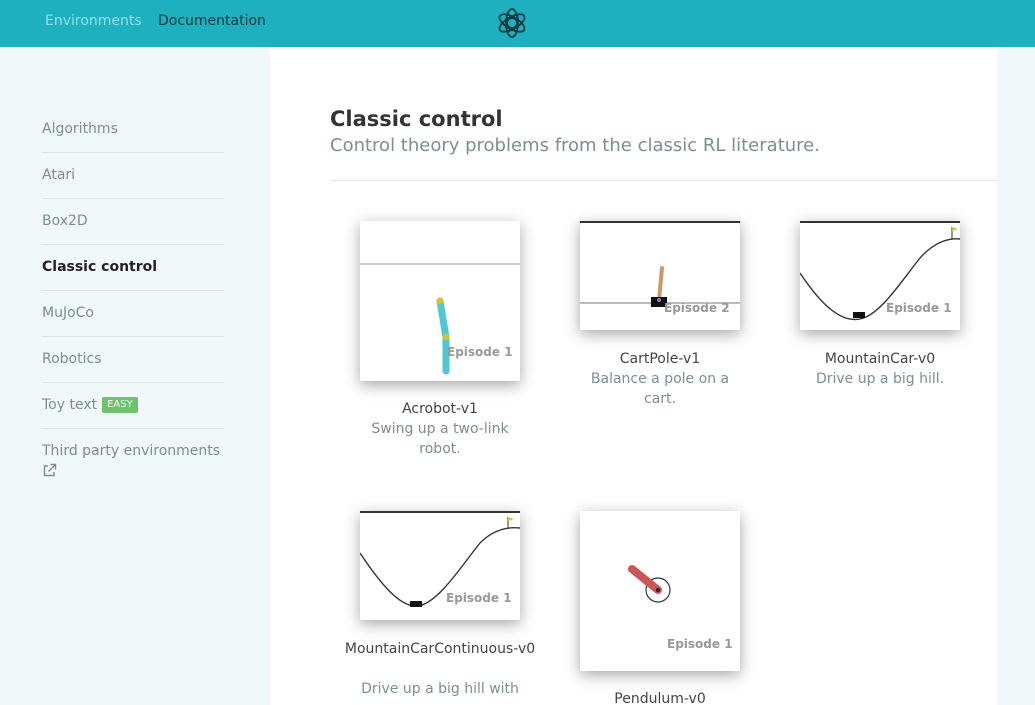 The height and width of the screenshot is (705, 1035). What do you see at coordinates (133, 221) in the screenshot?
I see `sidebar-item-box2d: Box2D` at bounding box center [133, 221].